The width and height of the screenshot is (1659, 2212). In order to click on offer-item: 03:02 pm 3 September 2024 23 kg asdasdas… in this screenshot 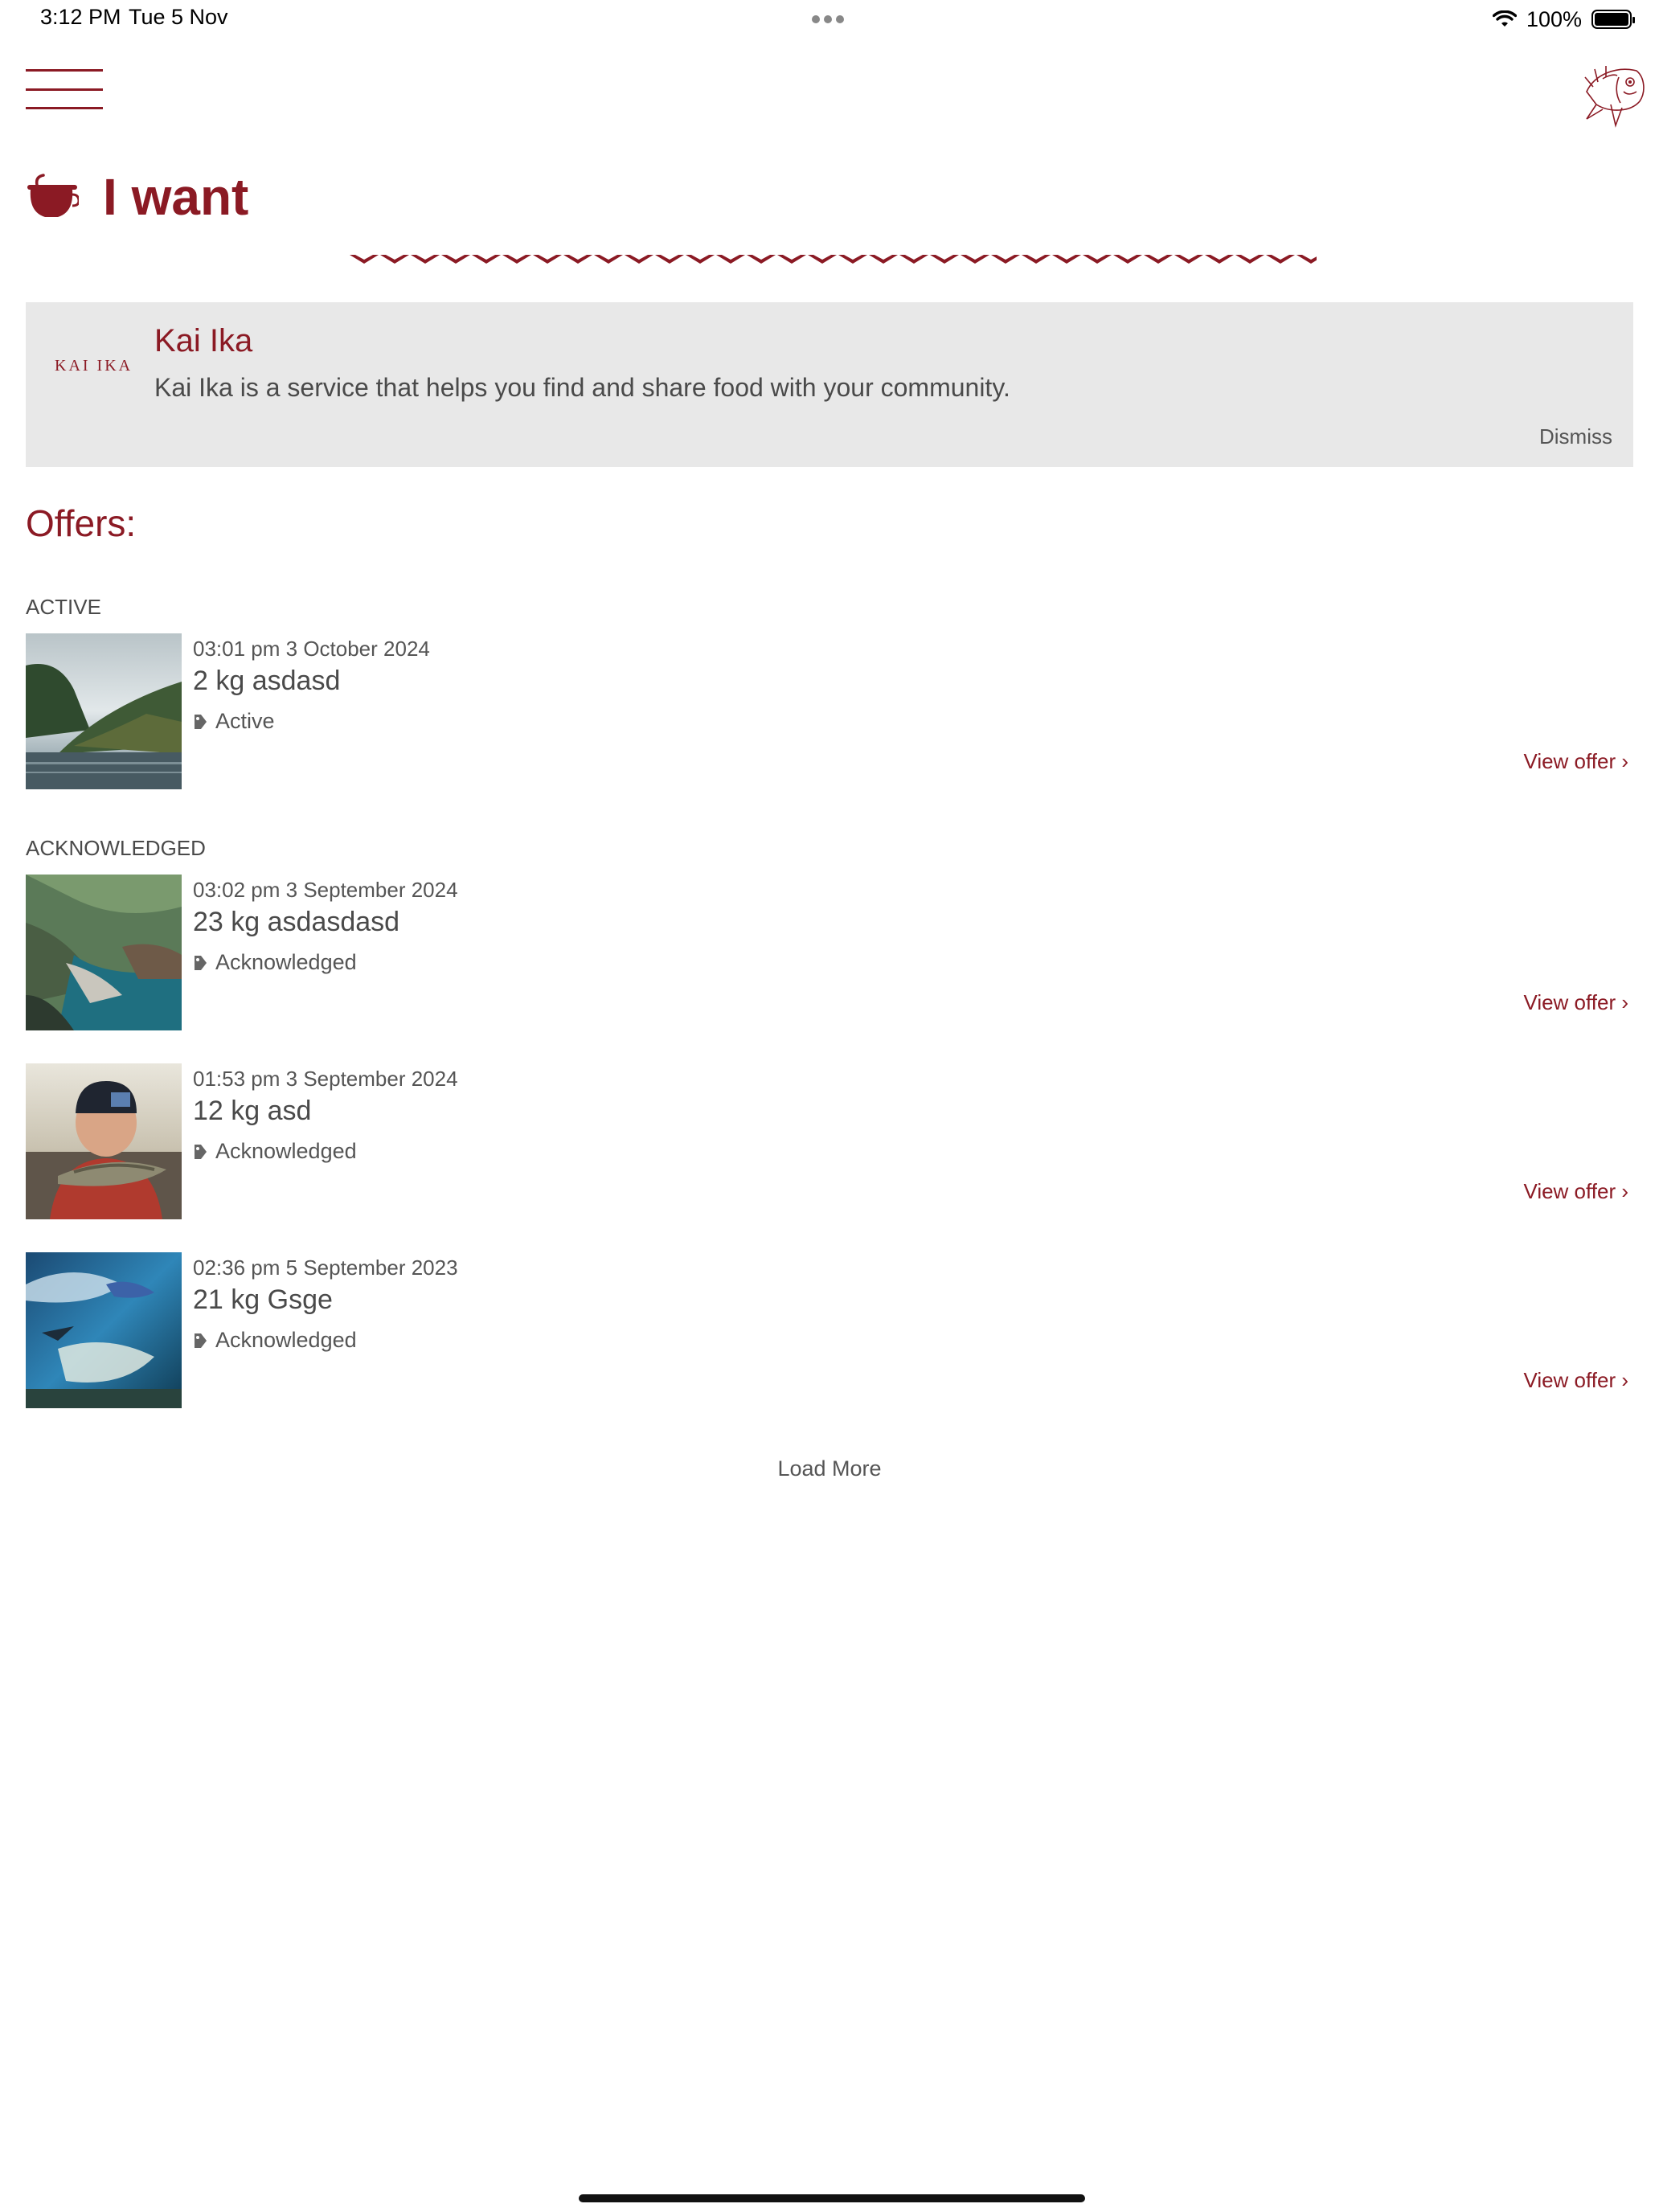, I will do `click(829, 952)`.